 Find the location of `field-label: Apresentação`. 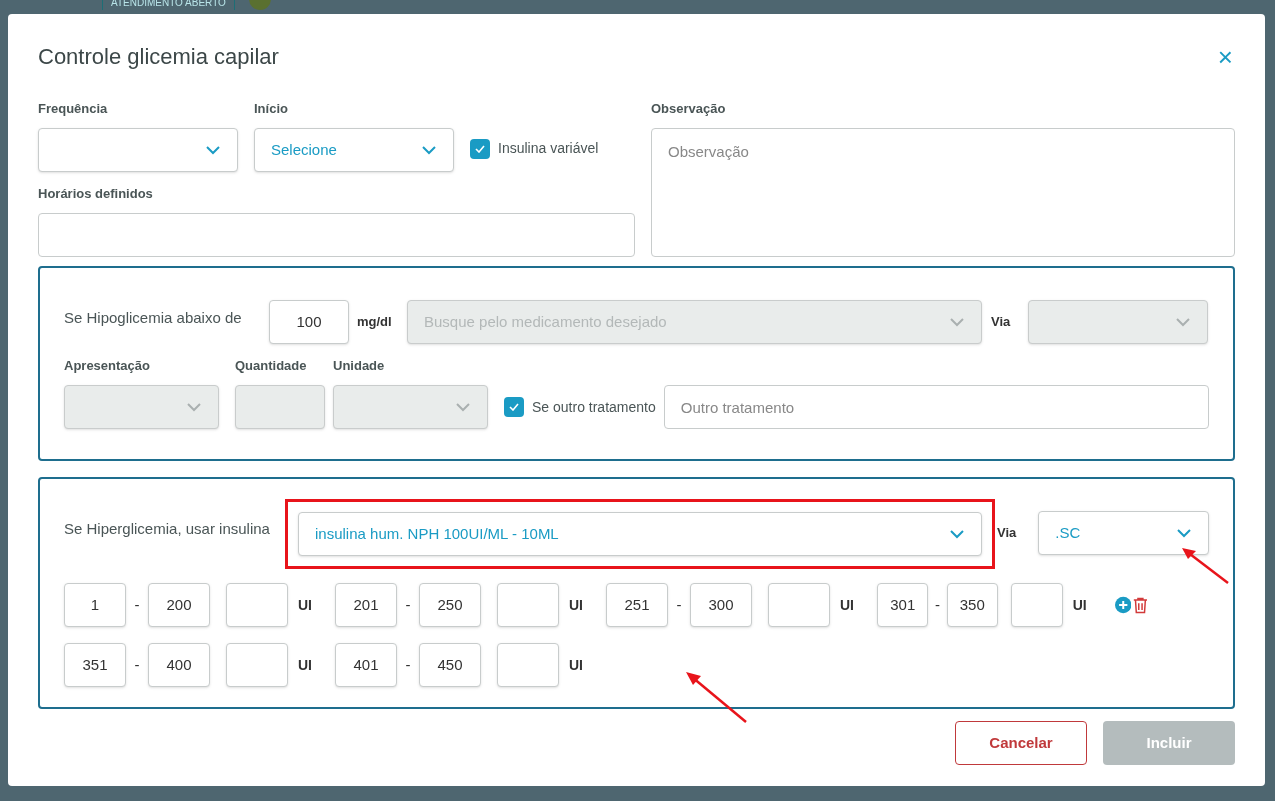

field-label: Apresentação is located at coordinates (107, 365).